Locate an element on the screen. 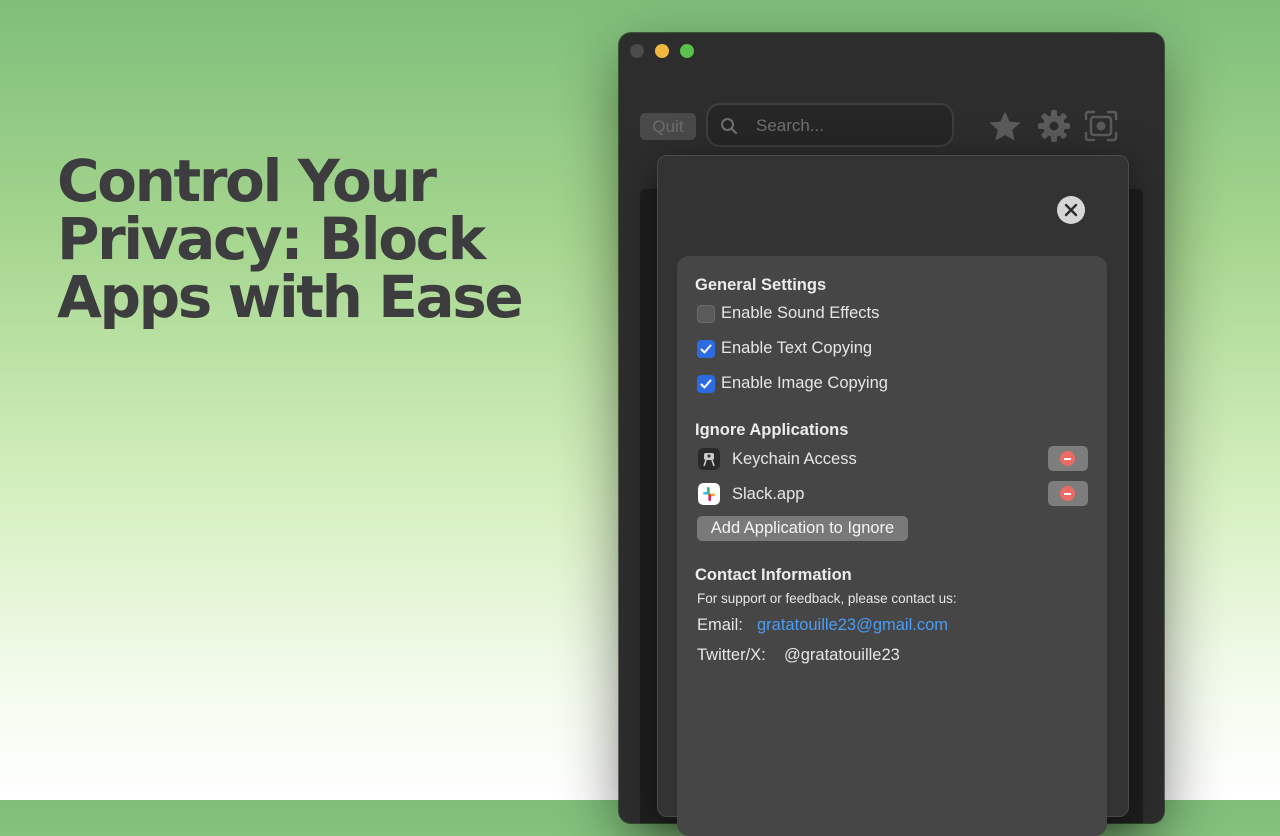 Image resolution: width=1280 pixels, height=836 pixels. ignore-applications-title: Ignore Applications is located at coordinates (772, 430).